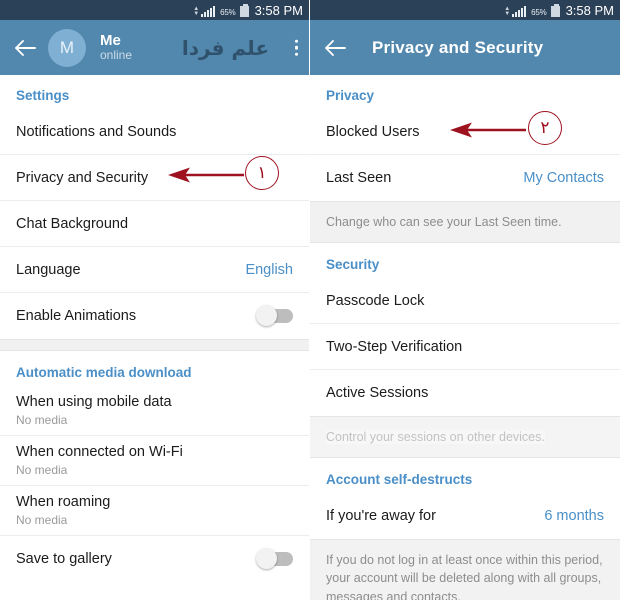  I want to click on list-item-label: When using mobile data, so click(94, 402).